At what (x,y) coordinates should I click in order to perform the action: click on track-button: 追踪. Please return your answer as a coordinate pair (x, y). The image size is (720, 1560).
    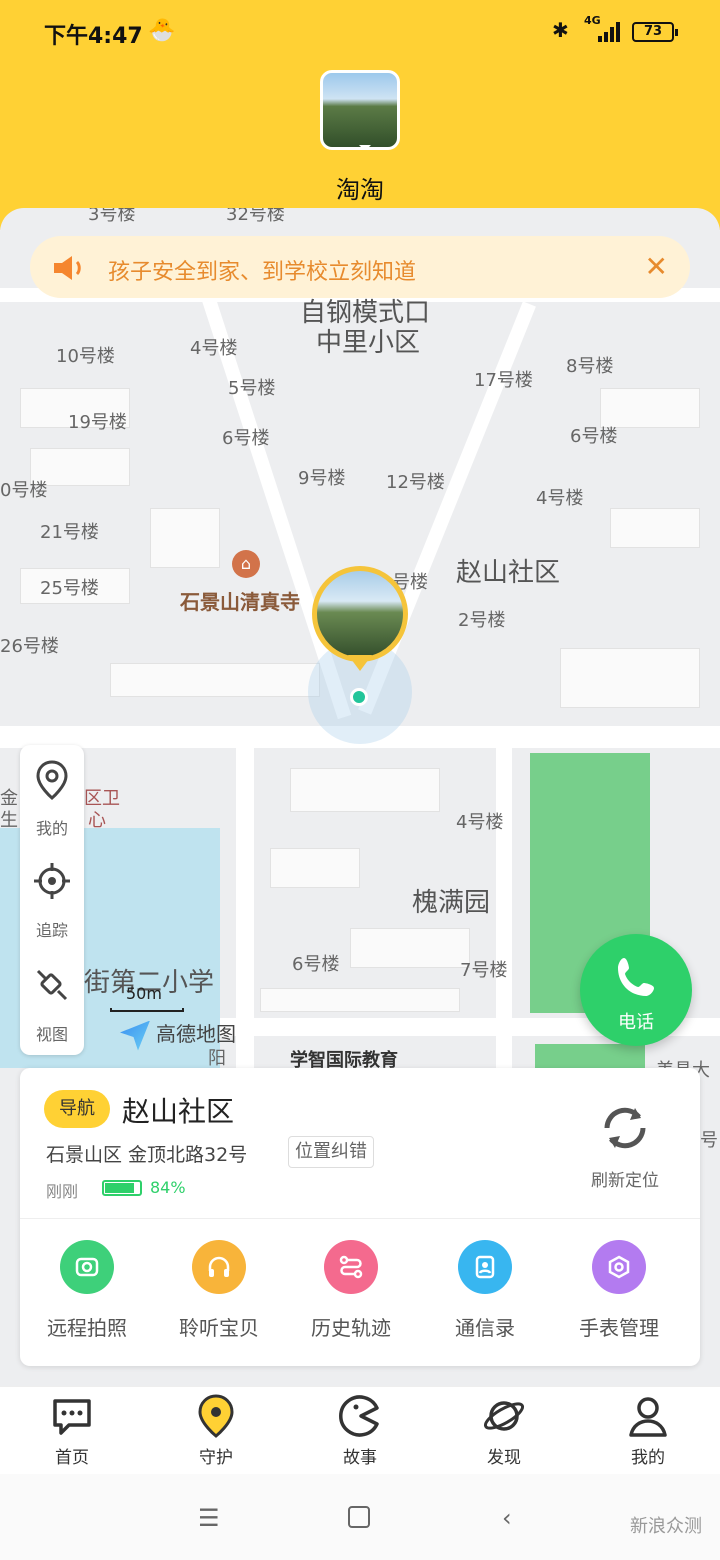
    Looking at the image, I should click on (52, 897).